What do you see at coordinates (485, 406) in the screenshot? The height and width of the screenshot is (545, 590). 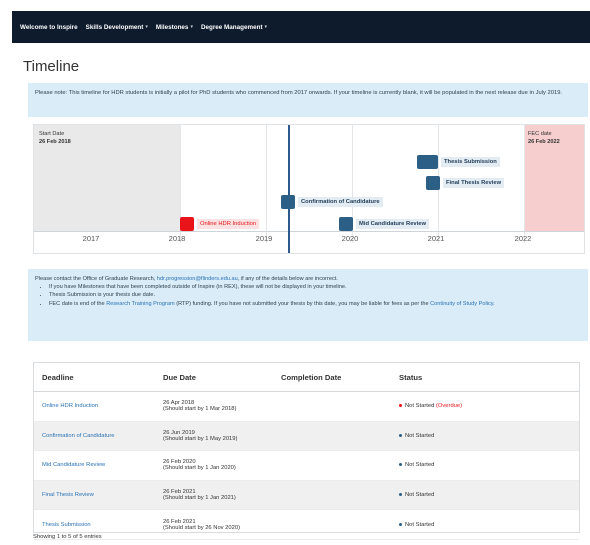 I see `status-cell: Not Started (Overdue)` at bounding box center [485, 406].